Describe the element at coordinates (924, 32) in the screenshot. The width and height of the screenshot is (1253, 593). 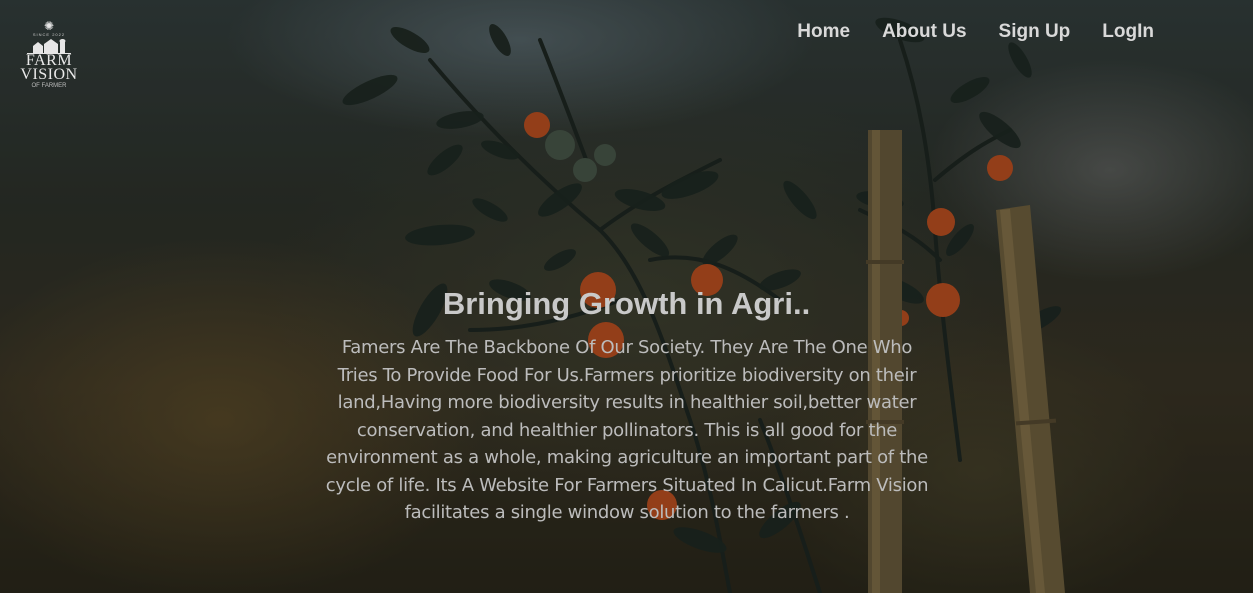
I see `nav-link-about-us: About Us` at that location.